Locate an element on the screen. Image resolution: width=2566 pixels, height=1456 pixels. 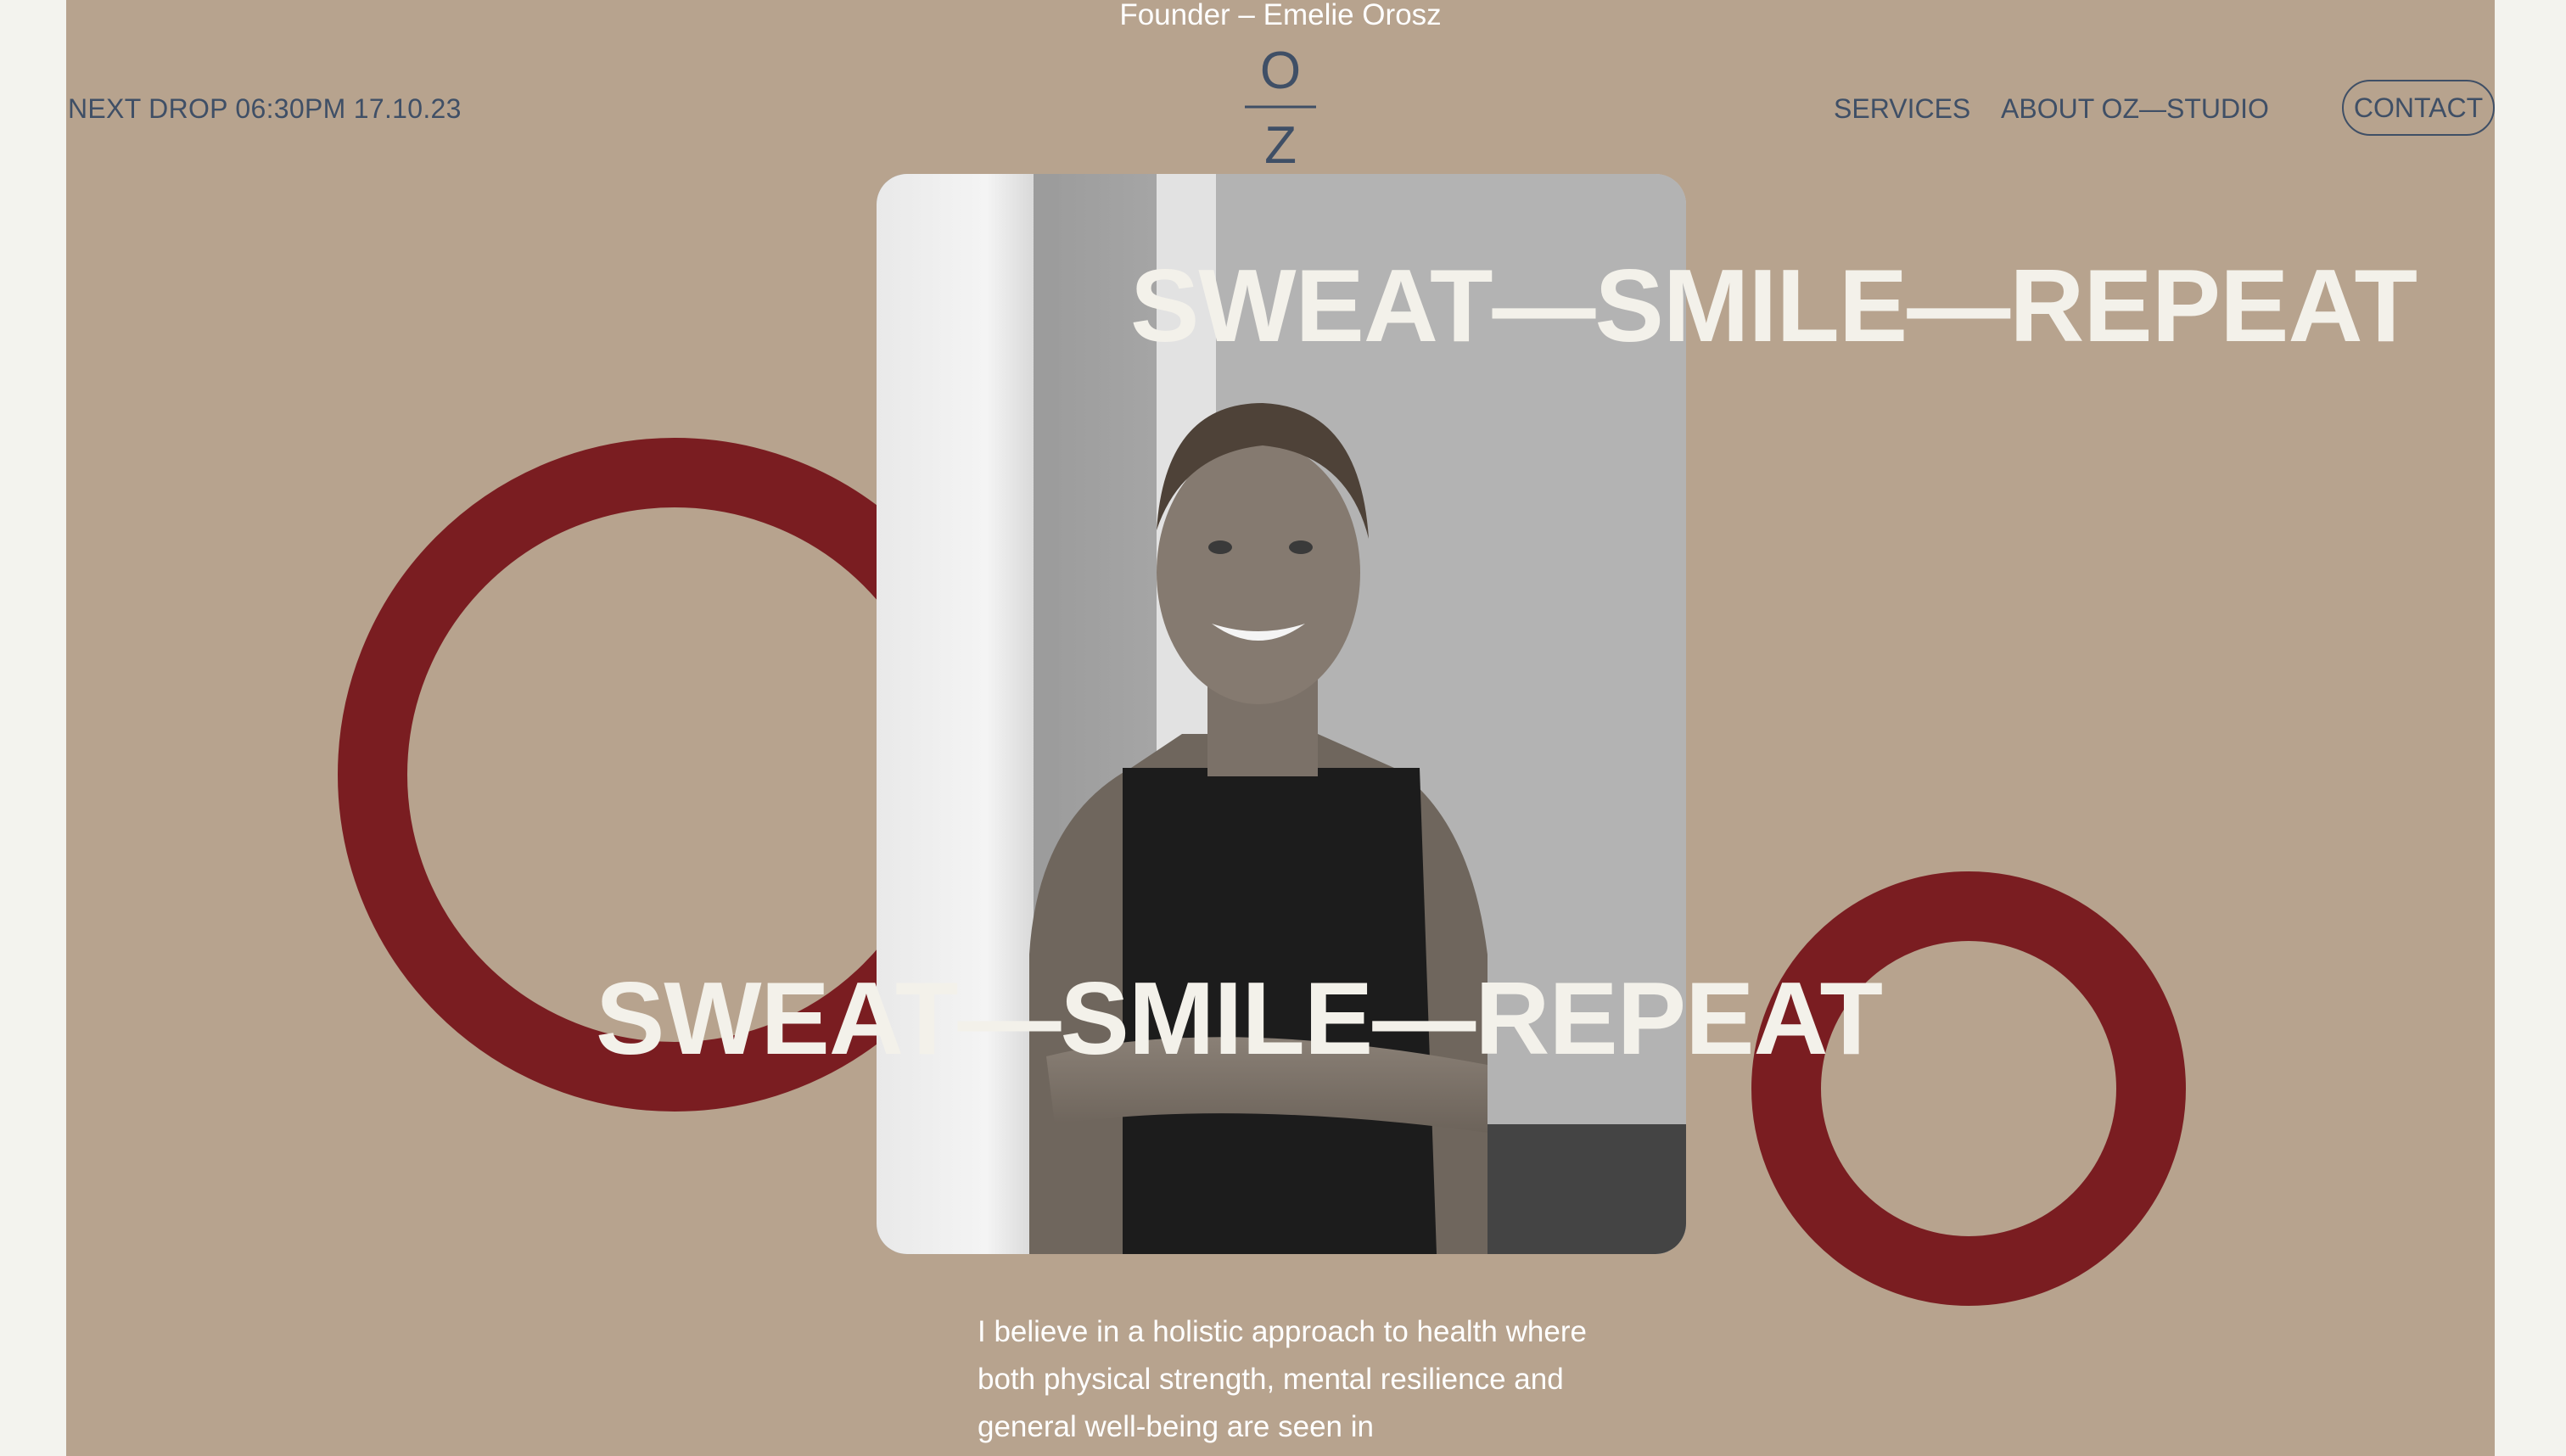
headline-top: SWEAT—SMILE—REPEAT is located at coordinates (1774, 305).